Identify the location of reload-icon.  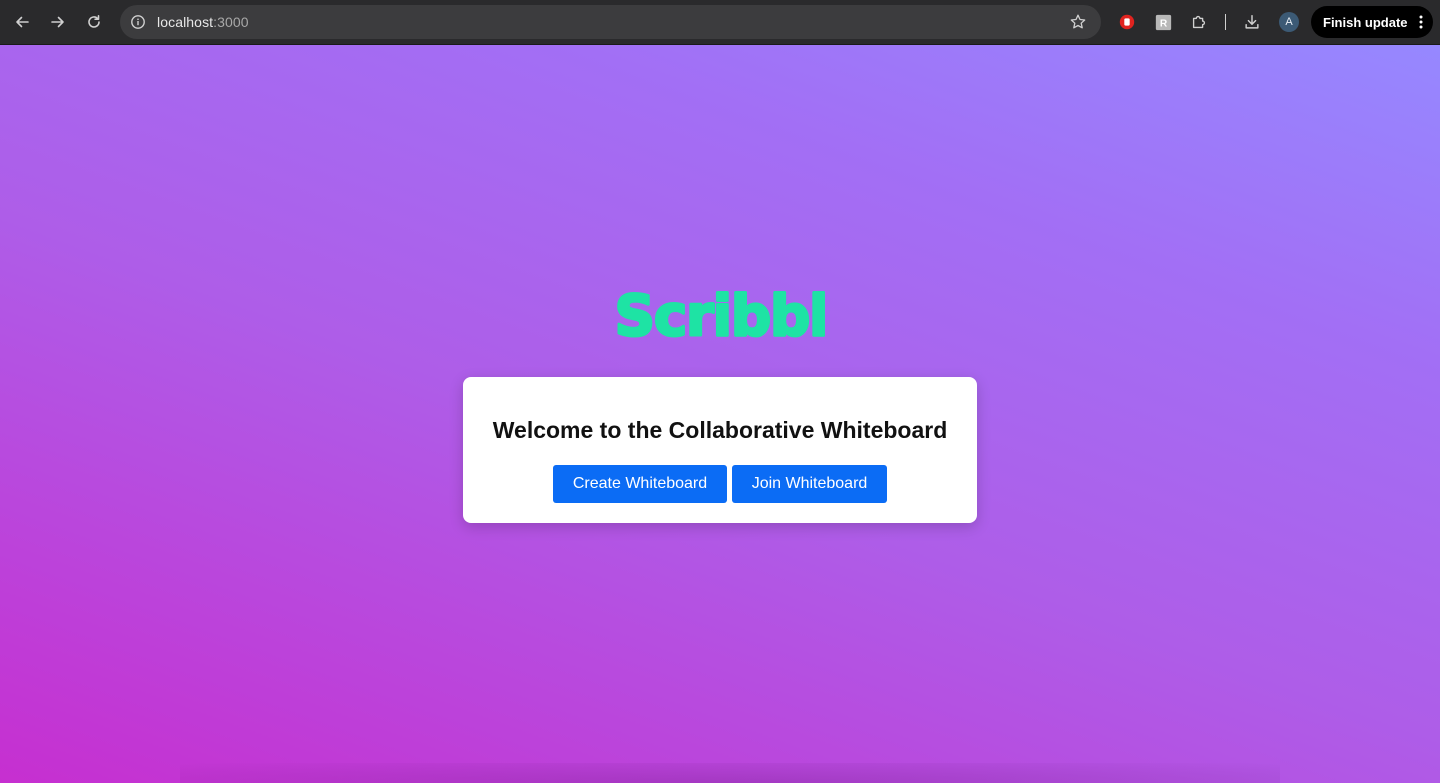
(94, 21).